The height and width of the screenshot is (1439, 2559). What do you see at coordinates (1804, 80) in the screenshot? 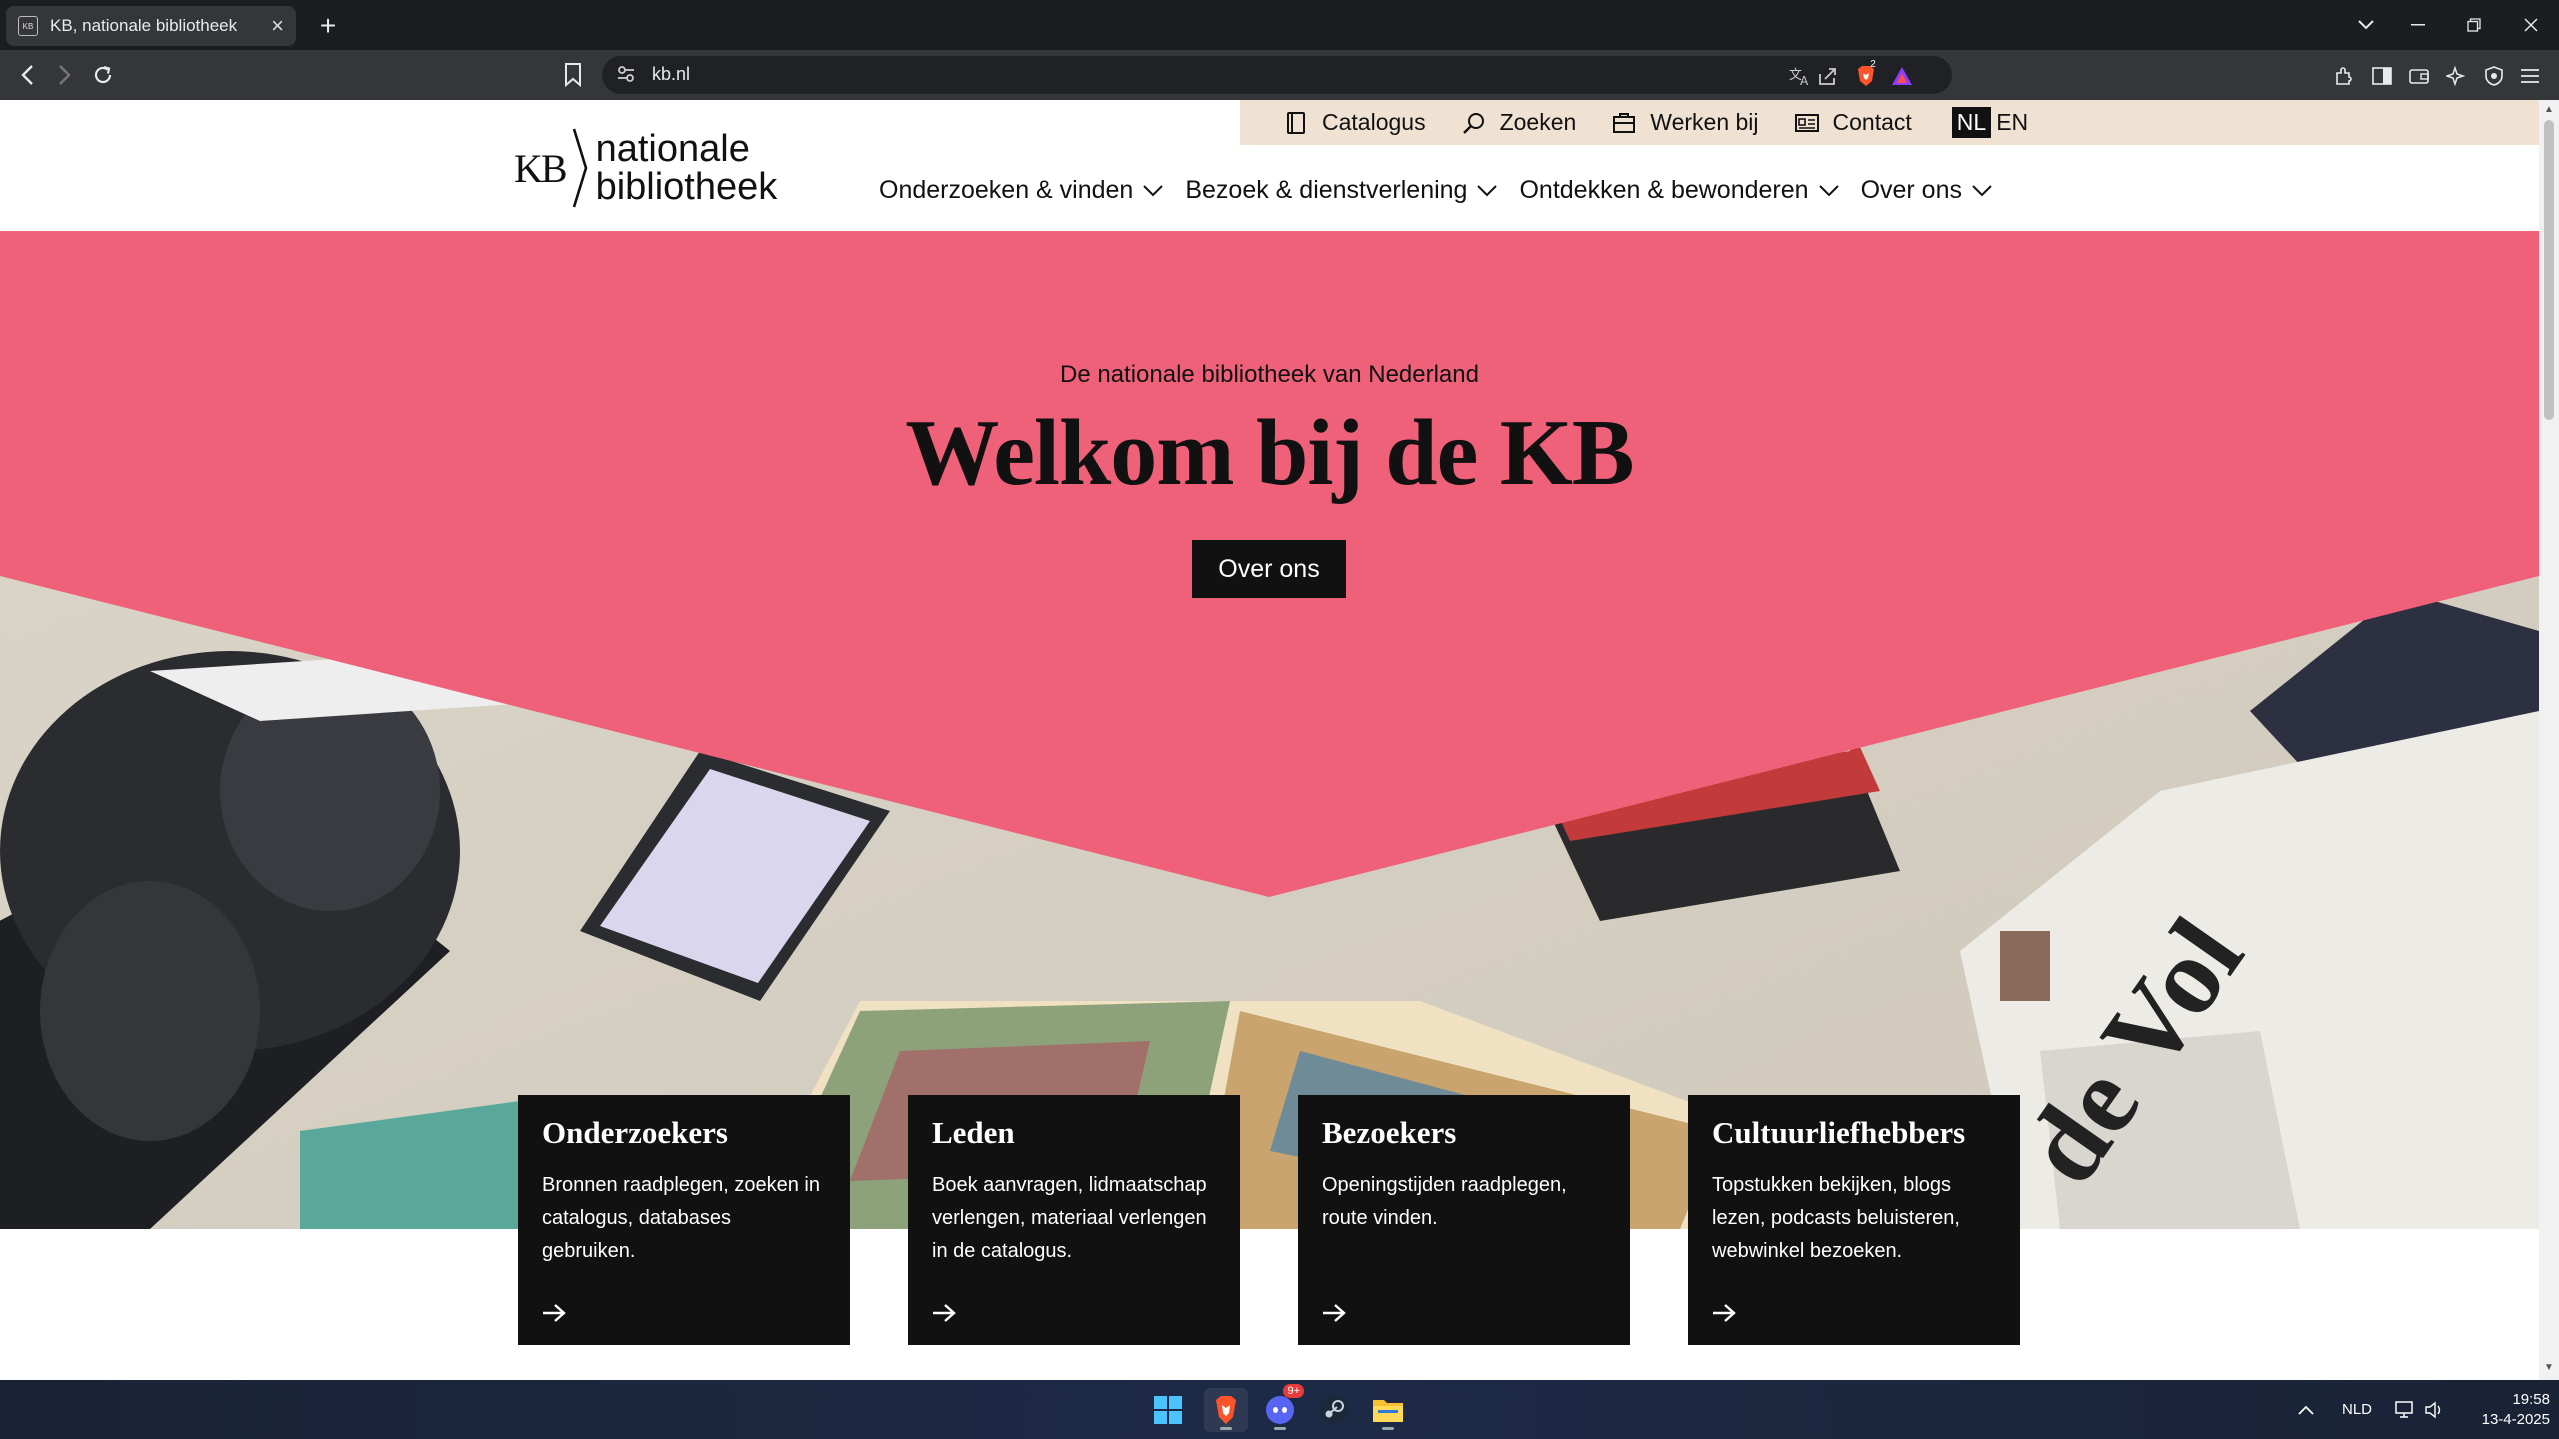
I see `svg-text: A` at bounding box center [1804, 80].